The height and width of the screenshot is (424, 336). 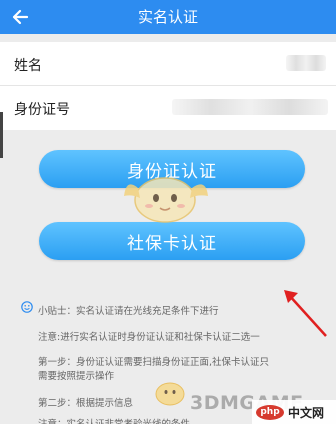 I want to click on site-watermark: php 中文网, so click(x=294, y=412).